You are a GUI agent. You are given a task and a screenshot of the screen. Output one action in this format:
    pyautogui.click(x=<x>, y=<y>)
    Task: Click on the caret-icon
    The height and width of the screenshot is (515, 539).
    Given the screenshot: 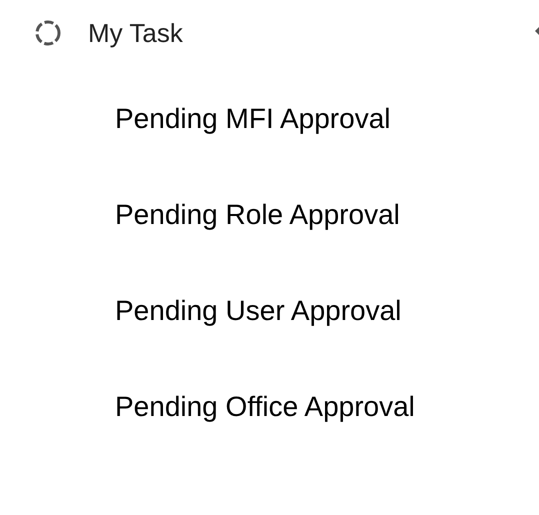 What is the action you would take?
    pyautogui.click(x=537, y=31)
    